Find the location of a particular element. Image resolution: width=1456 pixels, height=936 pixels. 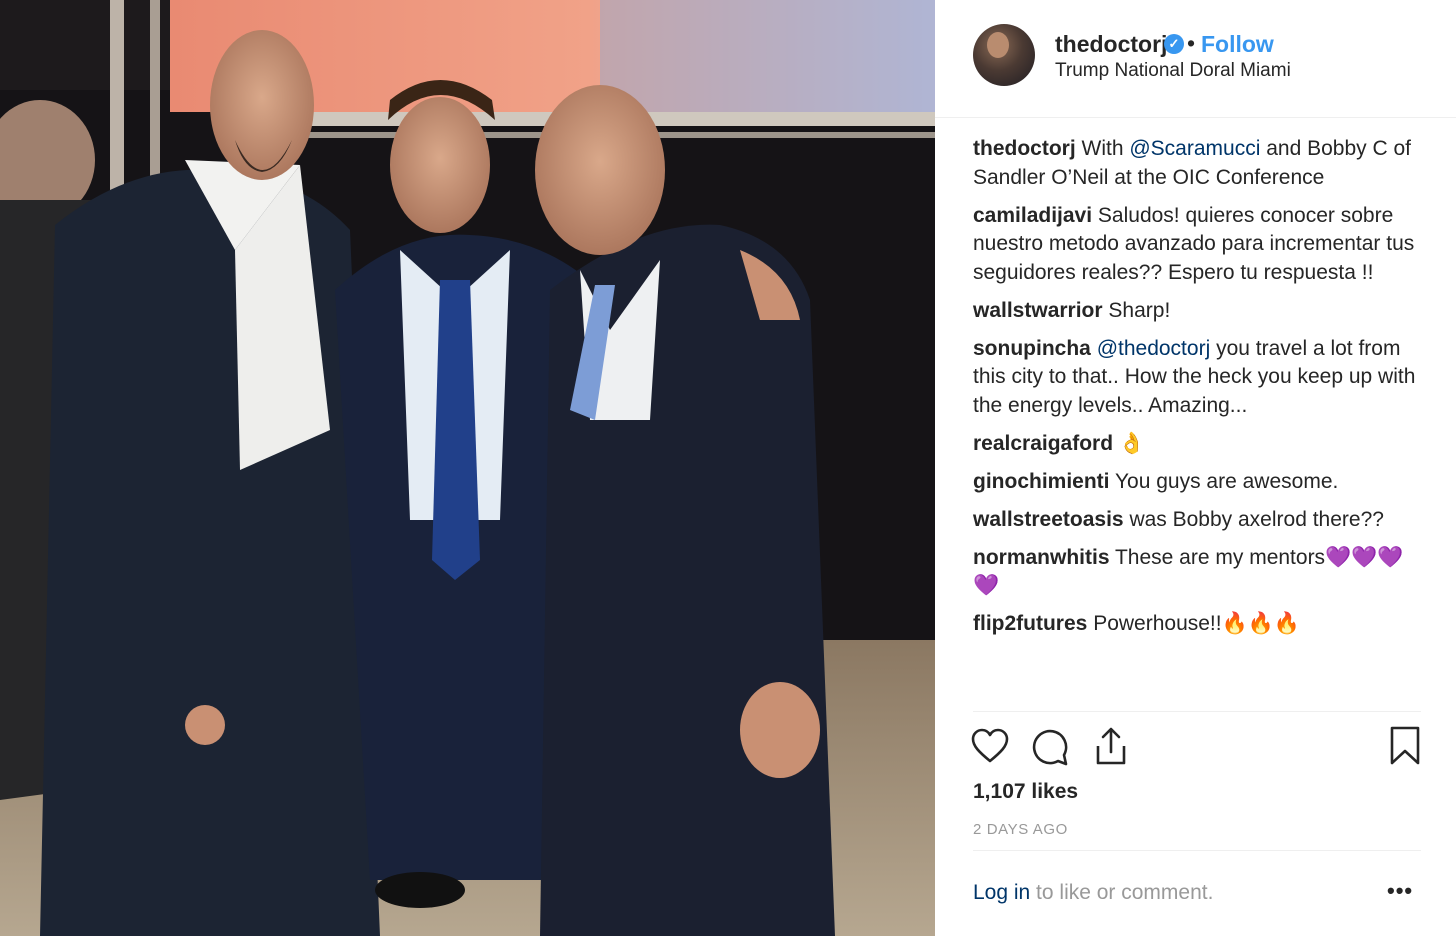

username-link: thedoctorj is located at coordinates (1111, 44).